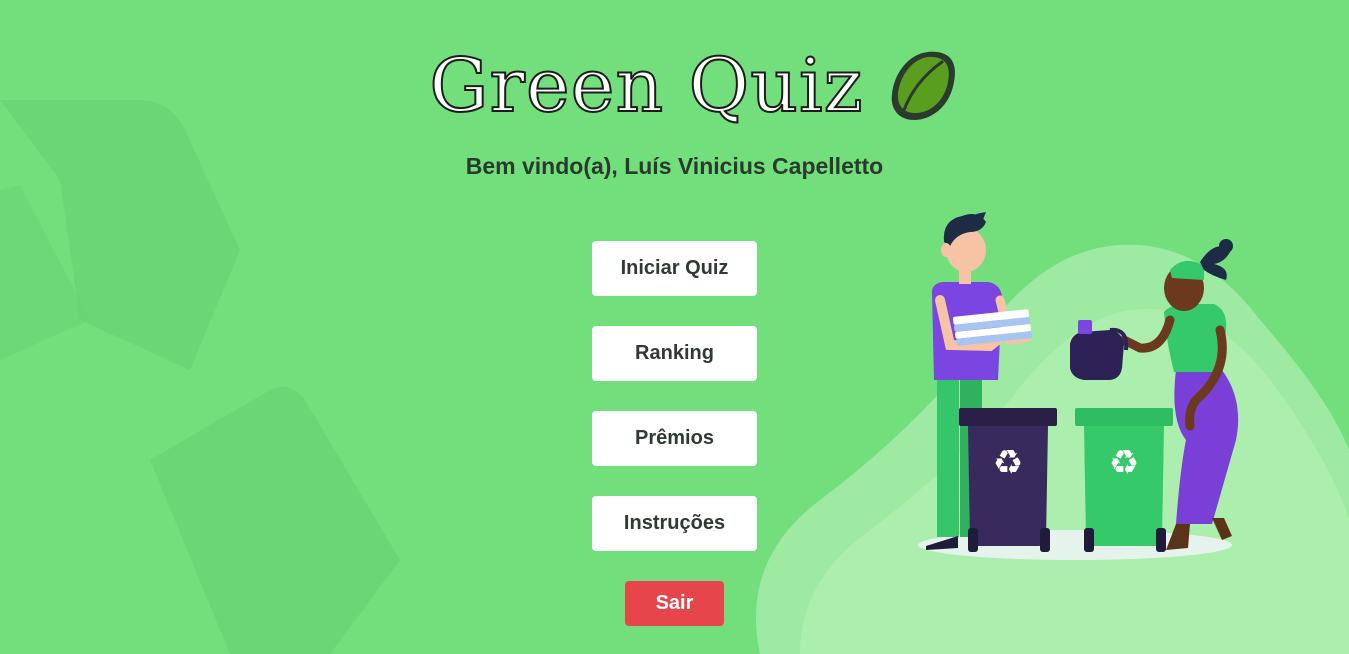 The width and height of the screenshot is (1349, 654). What do you see at coordinates (674, 603) in the screenshot?
I see `exit-button: Sair` at bounding box center [674, 603].